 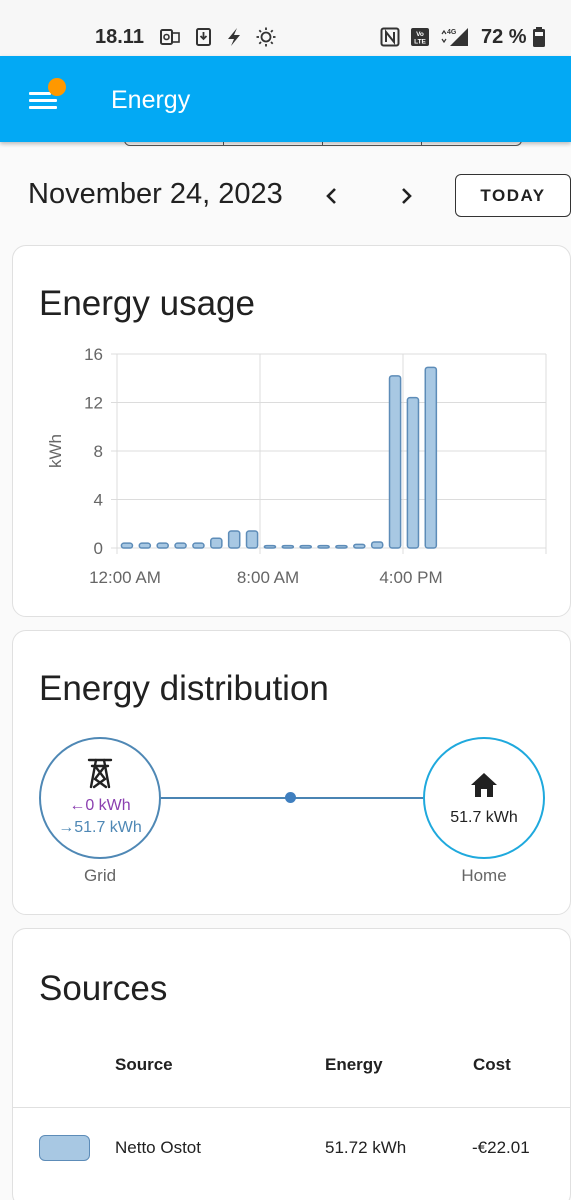 I want to click on grid-export-value: →51.7 kWh, so click(x=100, y=828).